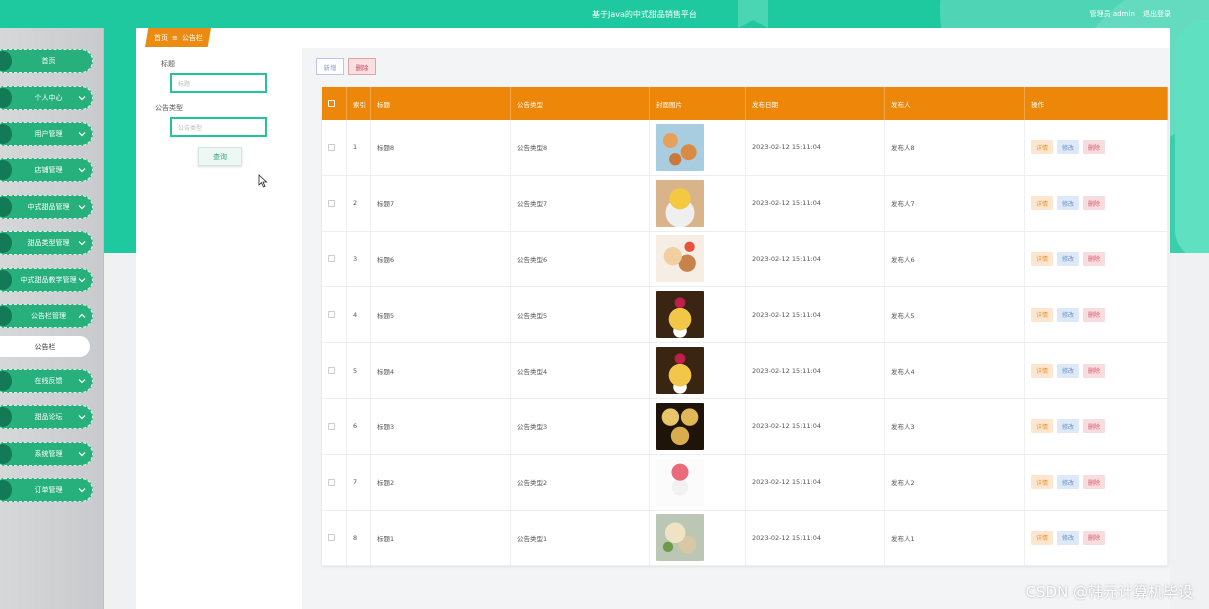 The image size is (1209, 609). What do you see at coordinates (955, 426) in the screenshot?
I see `cell-publisher: 发布人3` at bounding box center [955, 426].